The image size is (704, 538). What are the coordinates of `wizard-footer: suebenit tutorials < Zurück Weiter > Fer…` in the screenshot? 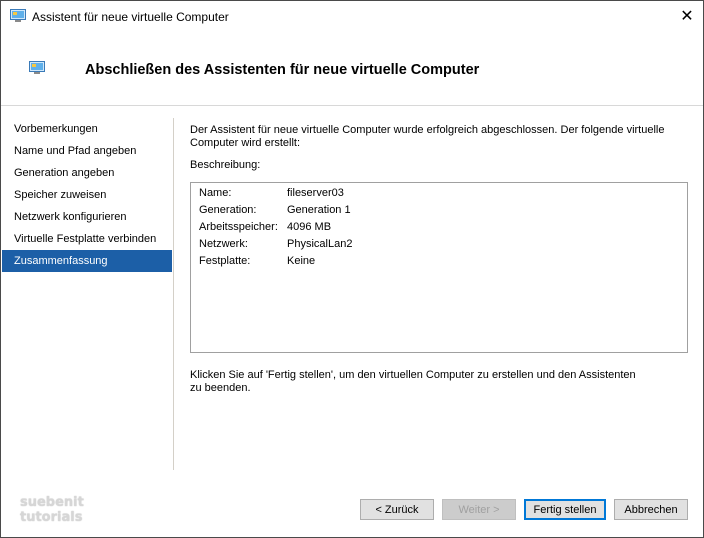 It's located at (352, 508).